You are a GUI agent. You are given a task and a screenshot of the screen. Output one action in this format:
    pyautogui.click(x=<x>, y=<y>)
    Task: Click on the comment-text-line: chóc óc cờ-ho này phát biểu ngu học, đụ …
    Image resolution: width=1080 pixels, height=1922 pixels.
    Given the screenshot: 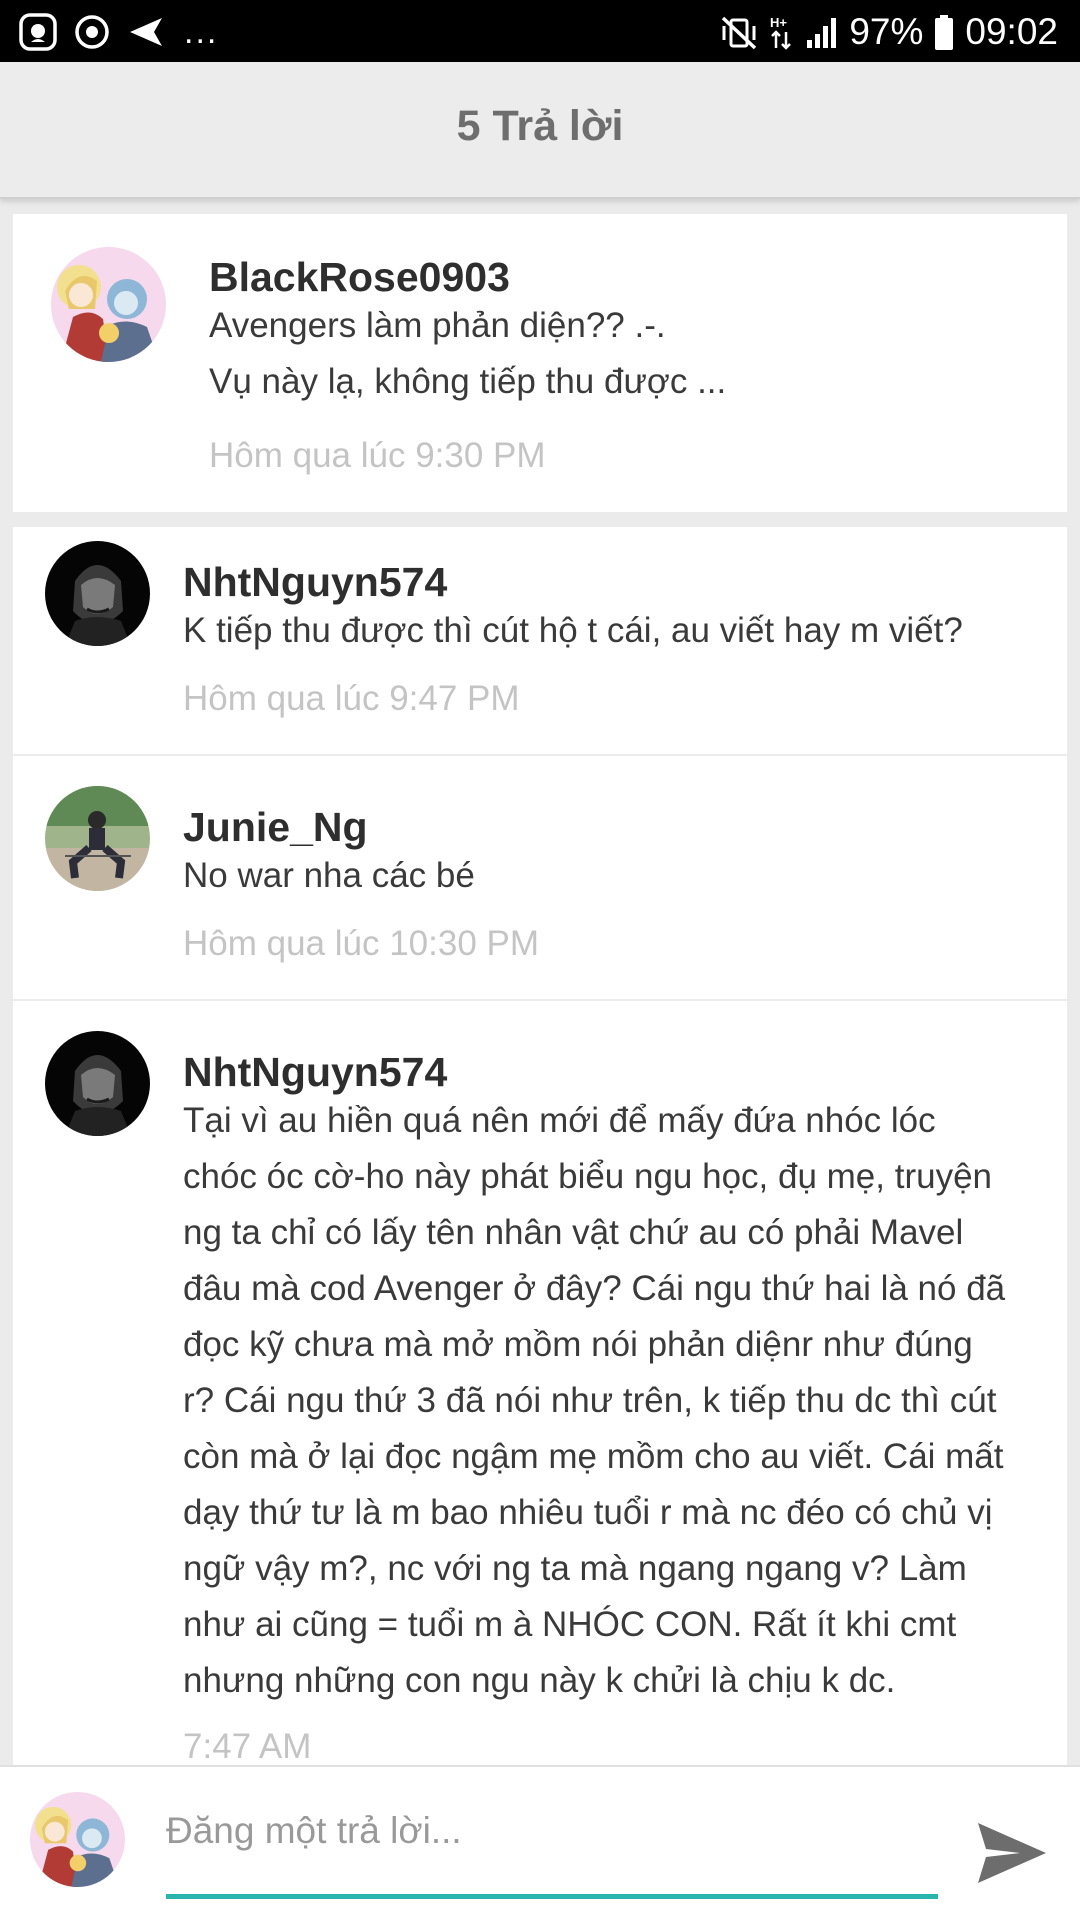 What is the action you would take?
    pyautogui.click(x=587, y=1176)
    